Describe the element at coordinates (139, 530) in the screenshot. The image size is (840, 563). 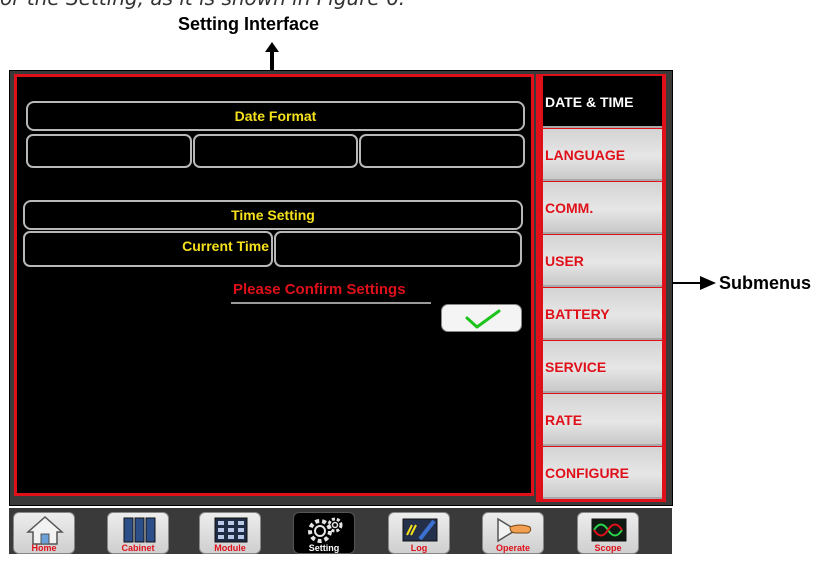
I see `cabinet-icon` at that location.